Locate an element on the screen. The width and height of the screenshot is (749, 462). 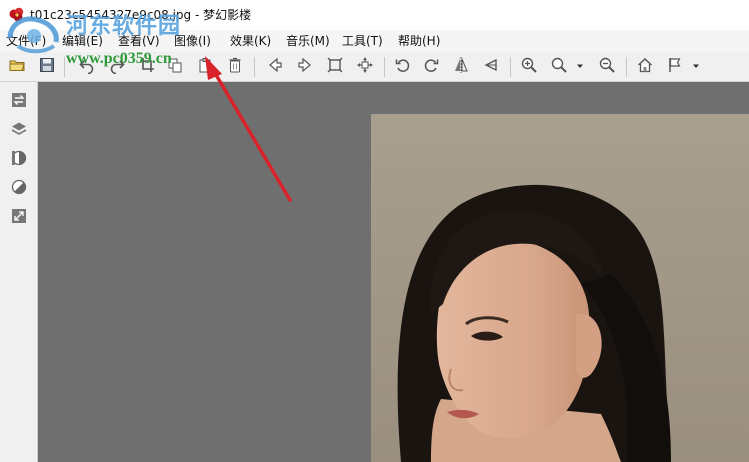
zoom-icon is located at coordinates (559, 66).